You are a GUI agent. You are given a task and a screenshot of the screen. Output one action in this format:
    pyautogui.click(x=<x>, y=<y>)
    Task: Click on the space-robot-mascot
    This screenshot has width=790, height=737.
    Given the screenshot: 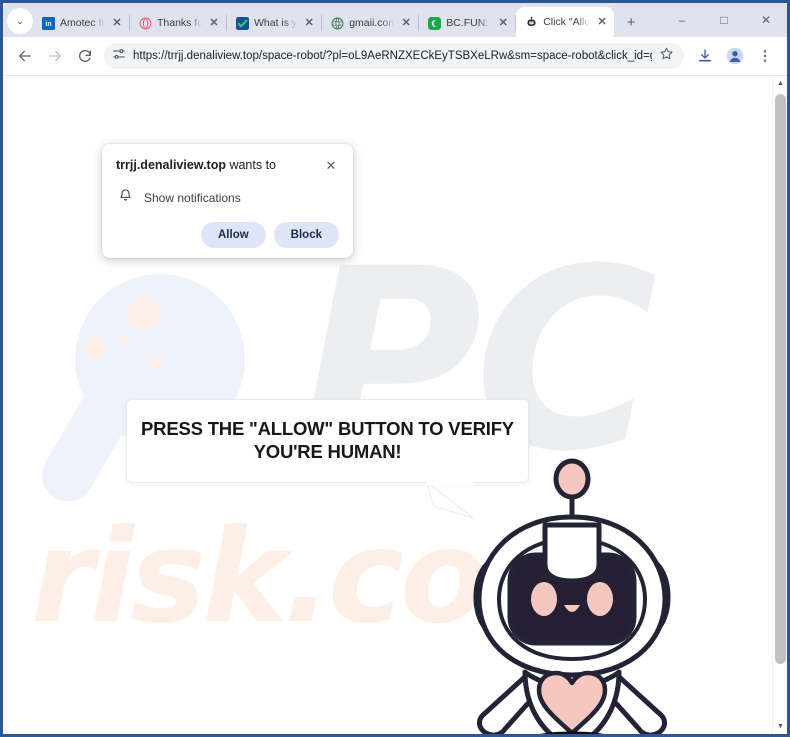 What is the action you would take?
    pyautogui.click(x=572, y=596)
    